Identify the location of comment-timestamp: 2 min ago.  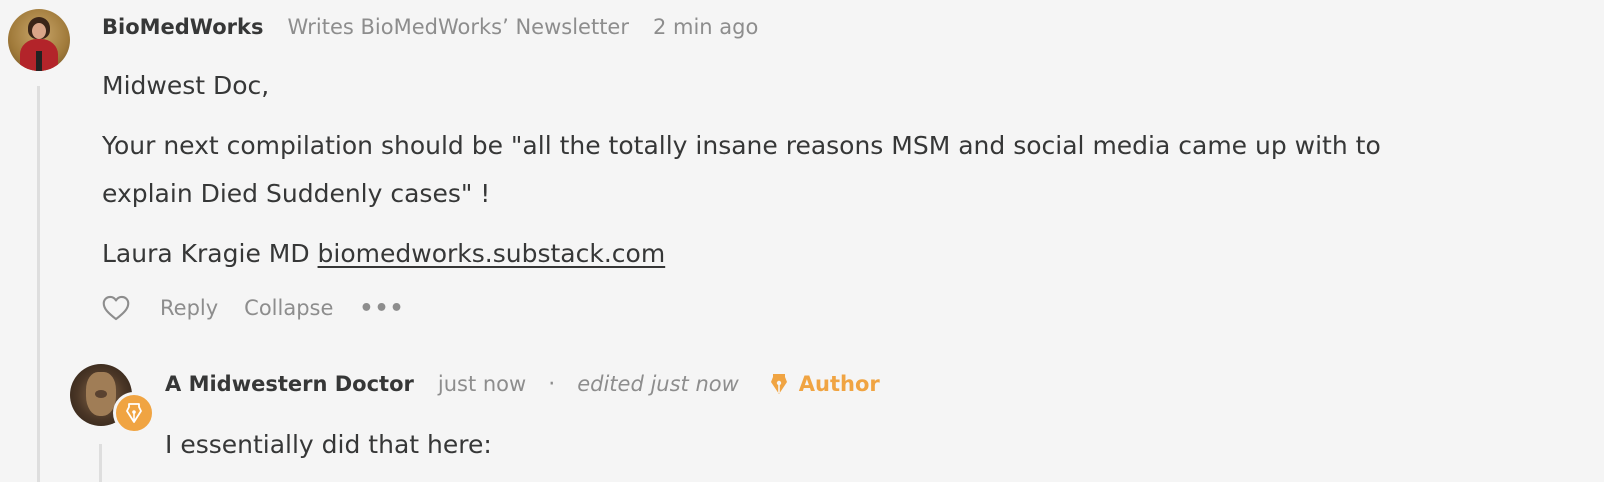
(705, 27).